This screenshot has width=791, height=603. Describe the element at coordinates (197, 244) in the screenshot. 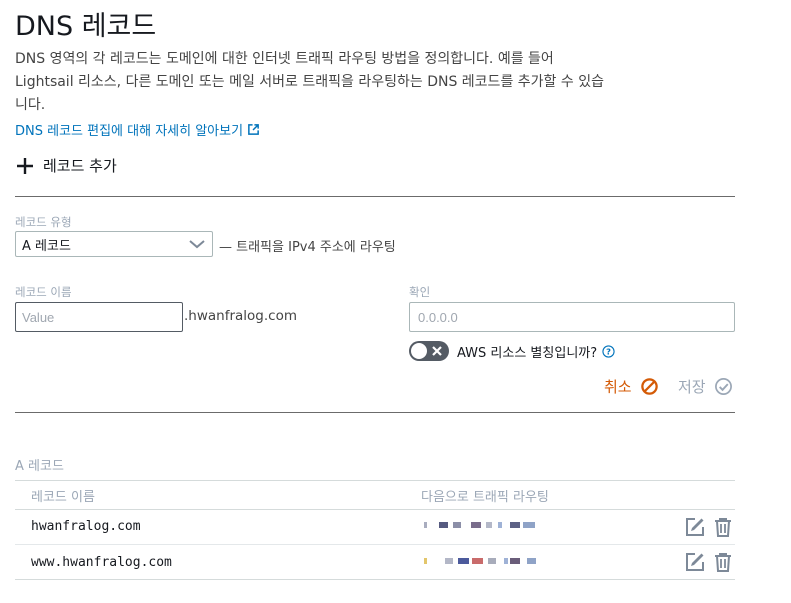

I see `chevron-down-icon` at that location.